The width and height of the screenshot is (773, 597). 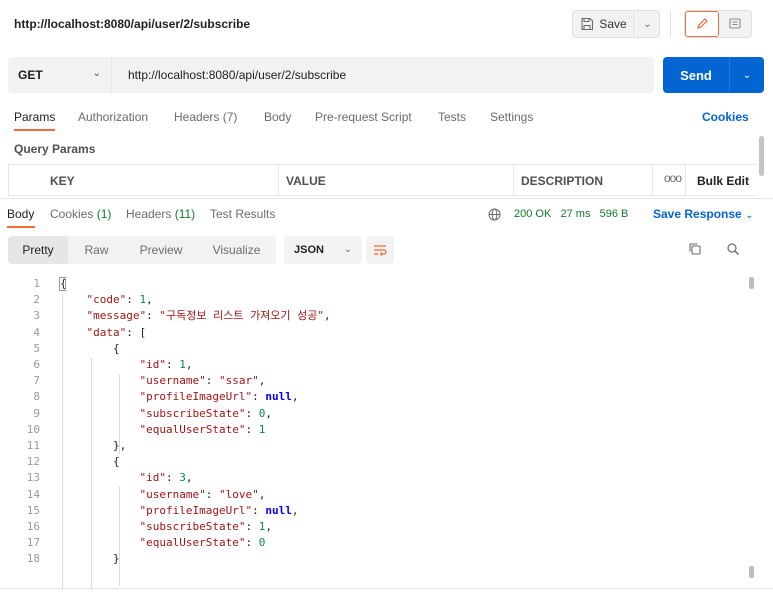 What do you see at coordinates (205, 117) in the screenshot?
I see `tab-headers: Headers (7)` at bounding box center [205, 117].